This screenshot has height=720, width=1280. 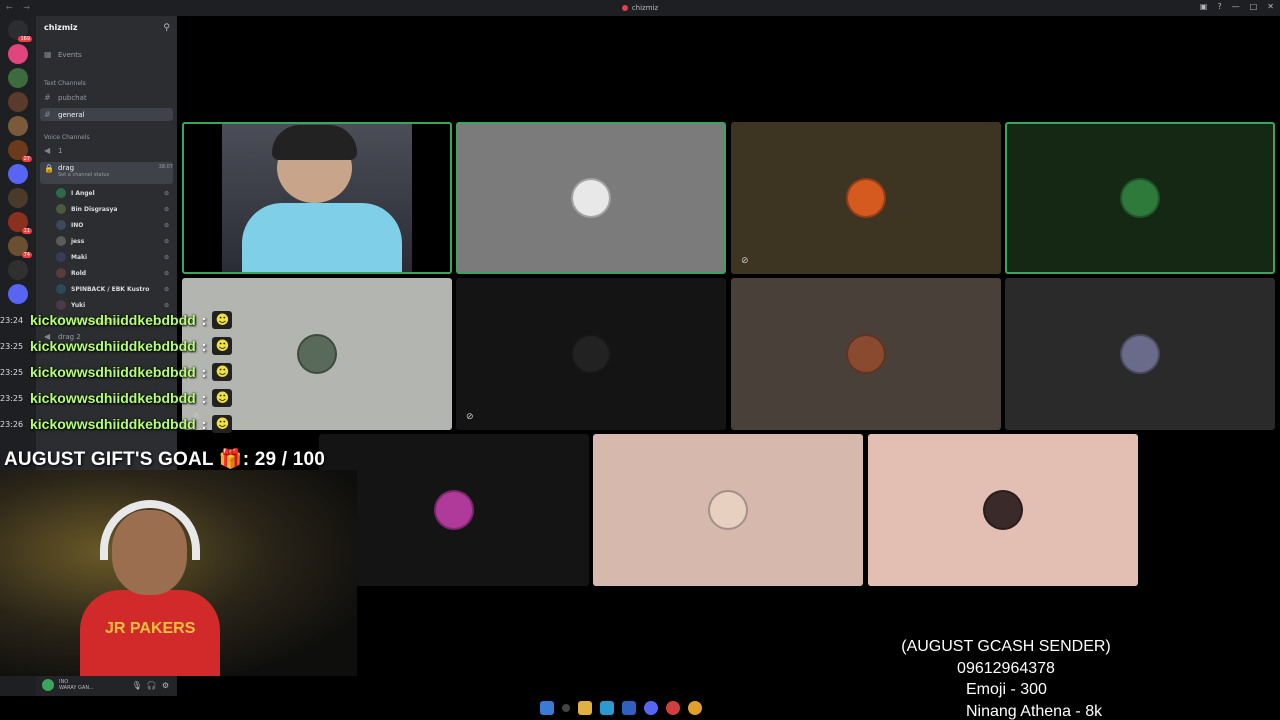 I want to click on speaker-icon: ◀, so click(x=47, y=150).